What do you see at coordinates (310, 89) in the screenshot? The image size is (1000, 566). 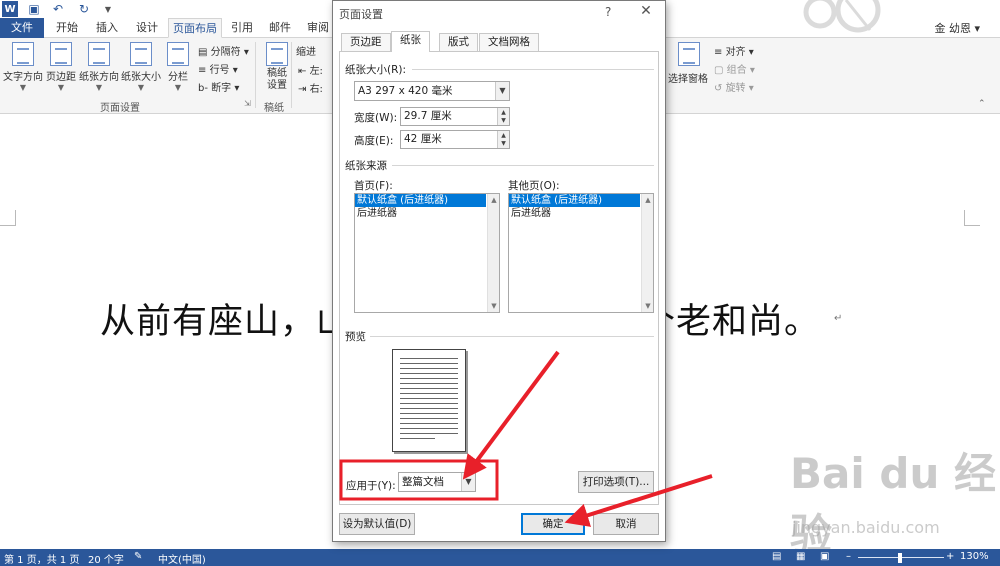 I see `indent-right-label: ⇥ 右:` at bounding box center [310, 89].